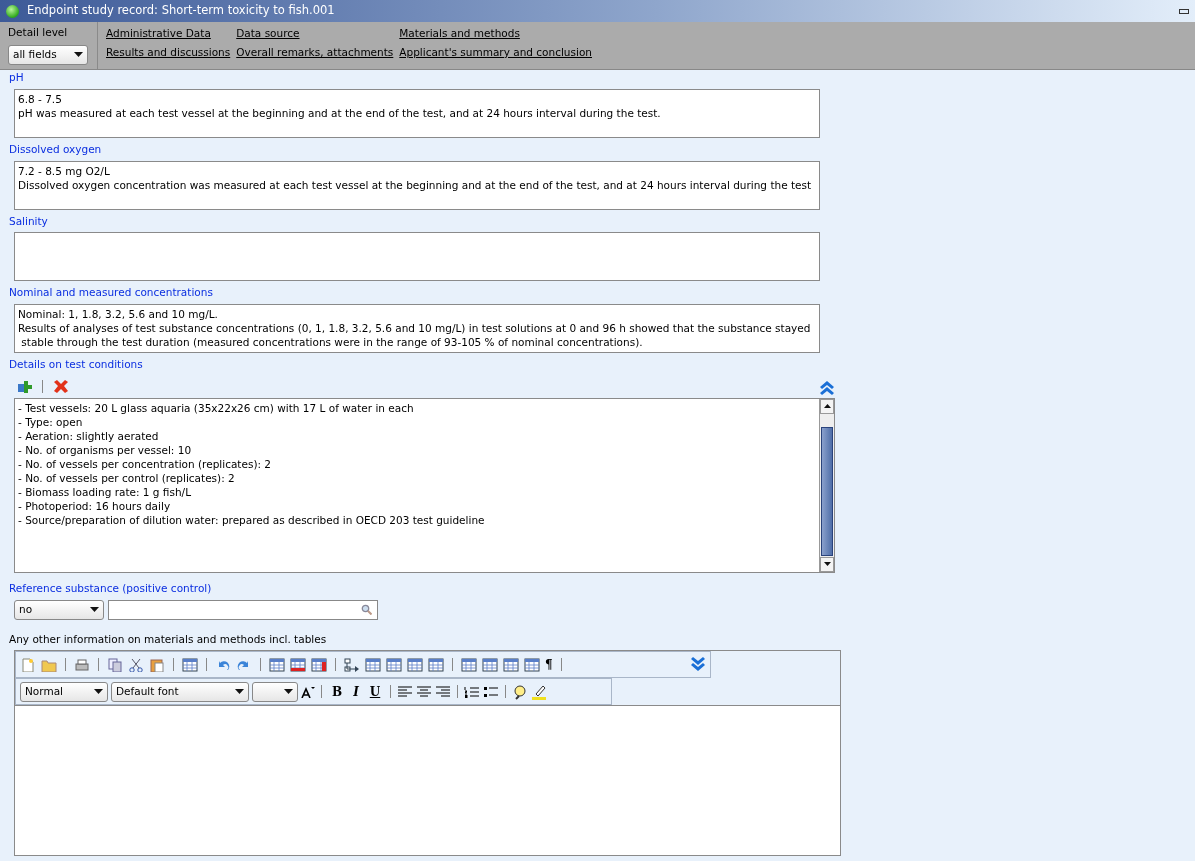 This screenshot has height=861, width=1195. I want to click on scissors-icon, so click(136, 664).